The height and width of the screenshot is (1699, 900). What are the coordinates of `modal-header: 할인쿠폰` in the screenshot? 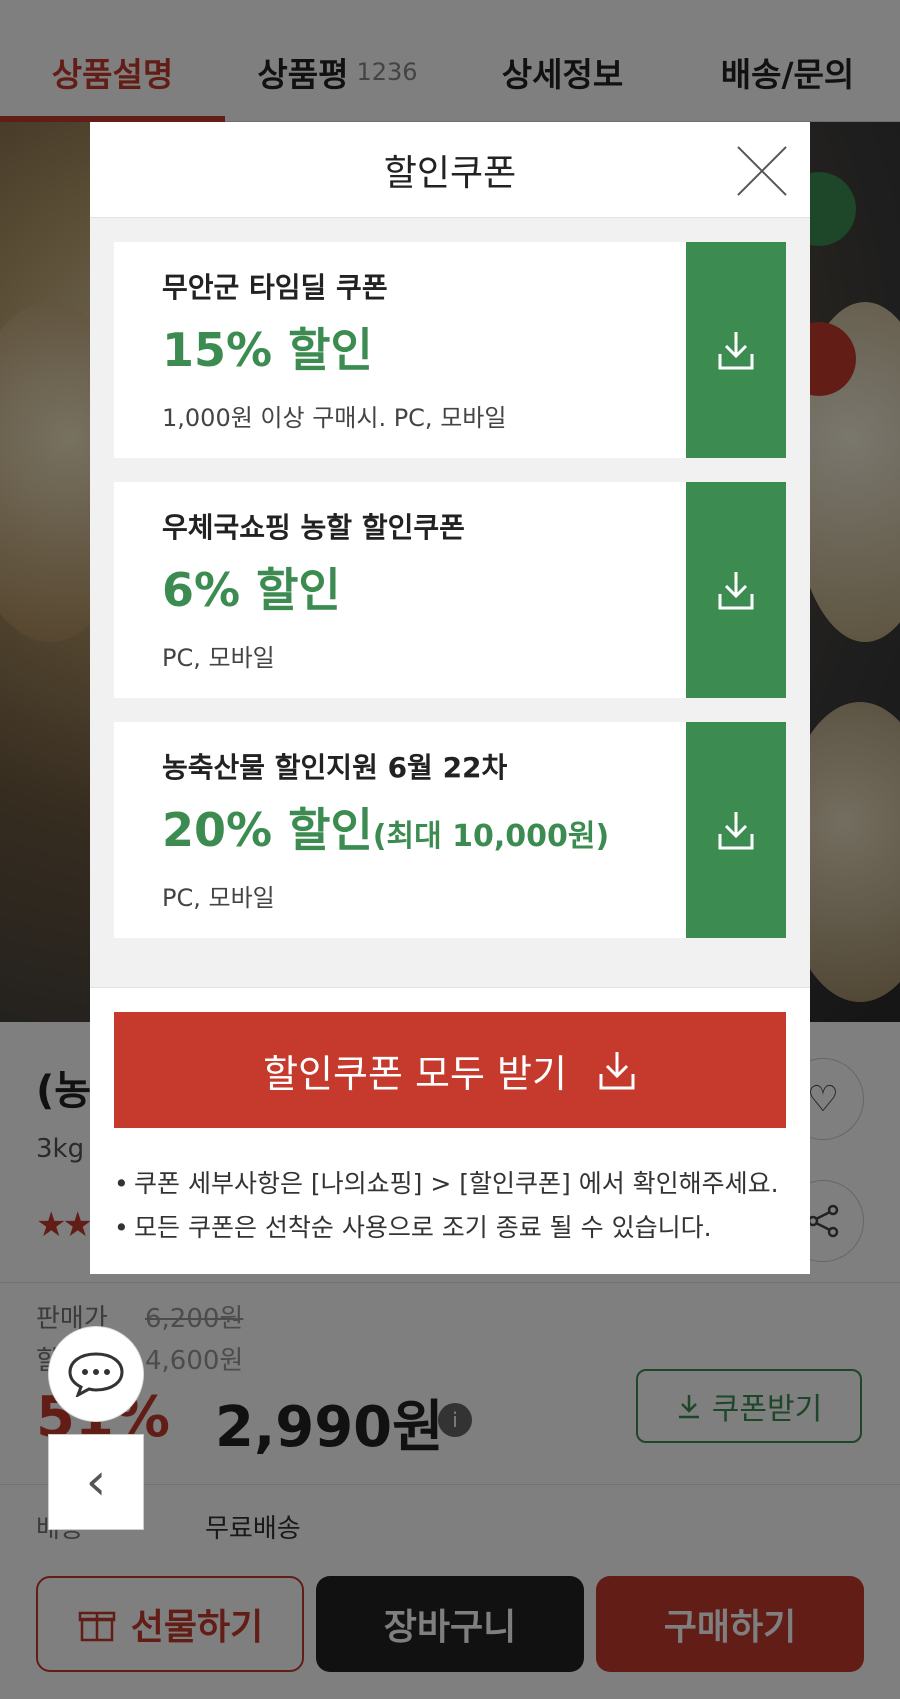 It's located at (450, 170).